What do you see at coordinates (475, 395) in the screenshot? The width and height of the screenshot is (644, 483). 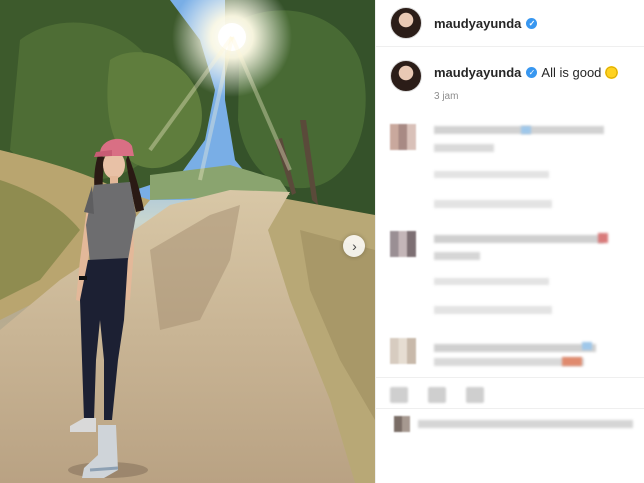 I see `share-icon` at bounding box center [475, 395].